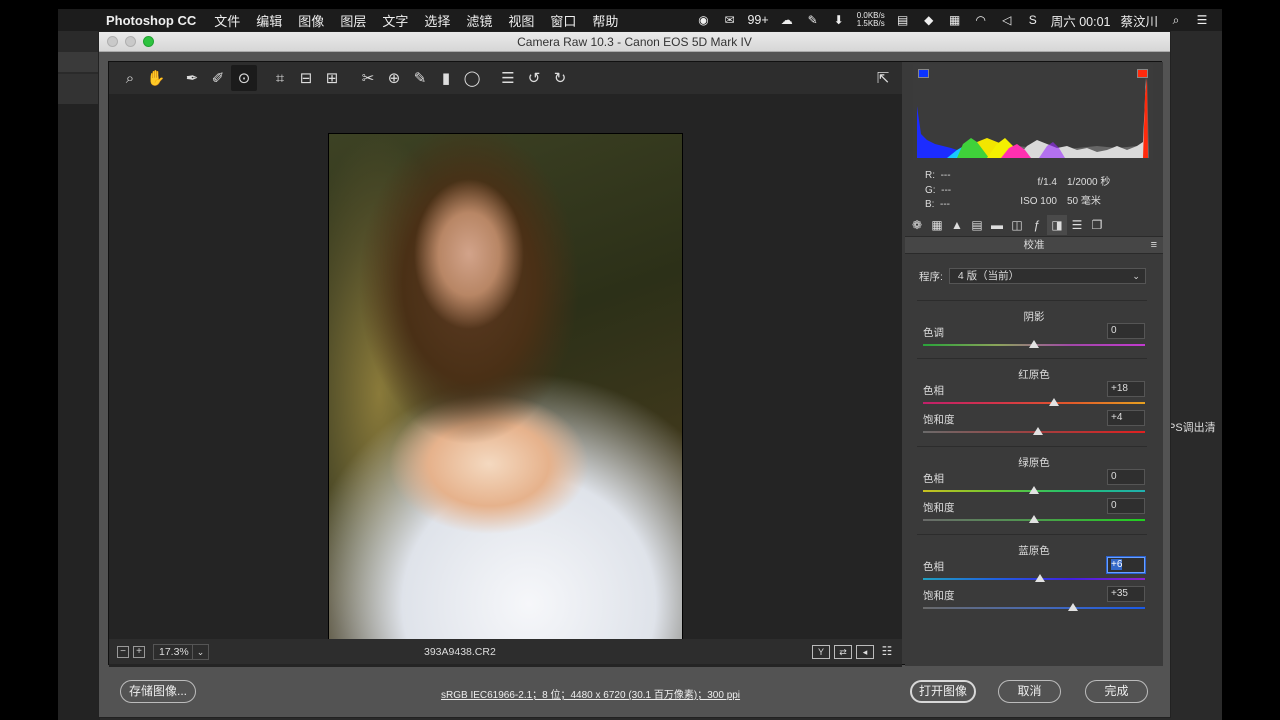 This screenshot has width=1280, height=720. What do you see at coordinates (280, 78) in the screenshot?
I see `crop-icon: ⌗` at bounding box center [280, 78].